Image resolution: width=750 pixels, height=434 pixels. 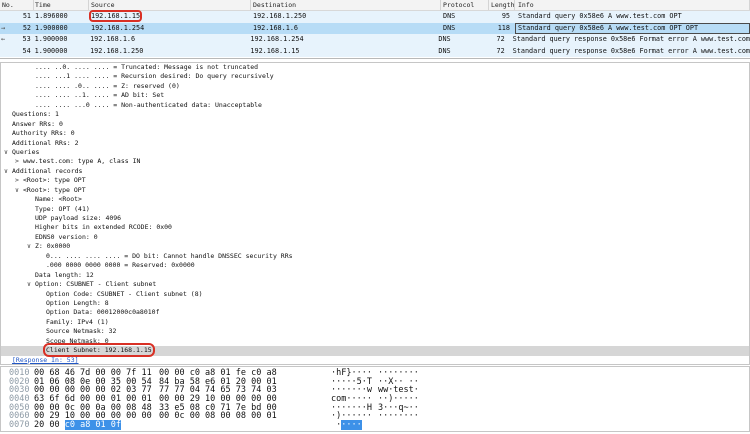 What do you see at coordinates (275, 50) in the screenshot?
I see `cell-destination: 192.168.1.15` at bounding box center [275, 50].